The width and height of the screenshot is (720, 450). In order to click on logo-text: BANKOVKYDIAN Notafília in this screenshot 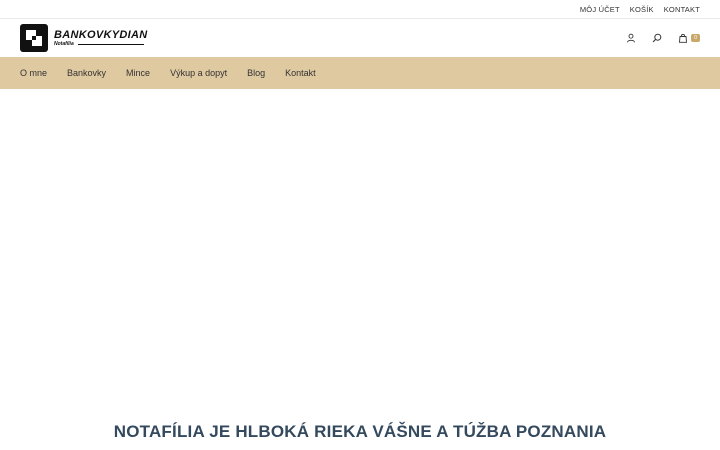, I will do `click(100, 38)`.